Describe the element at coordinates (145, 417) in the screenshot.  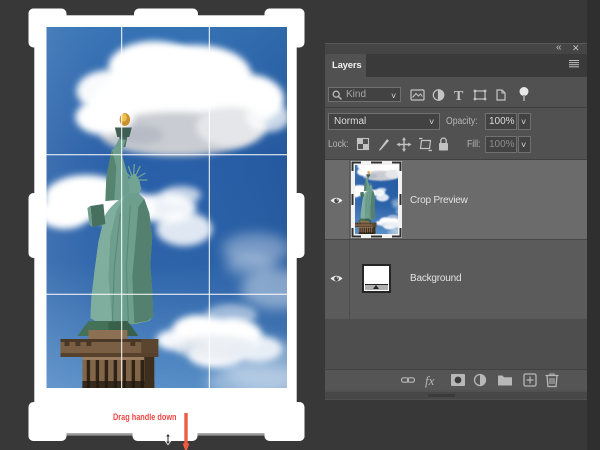
I see `svg-text: Drag handle down` at that location.